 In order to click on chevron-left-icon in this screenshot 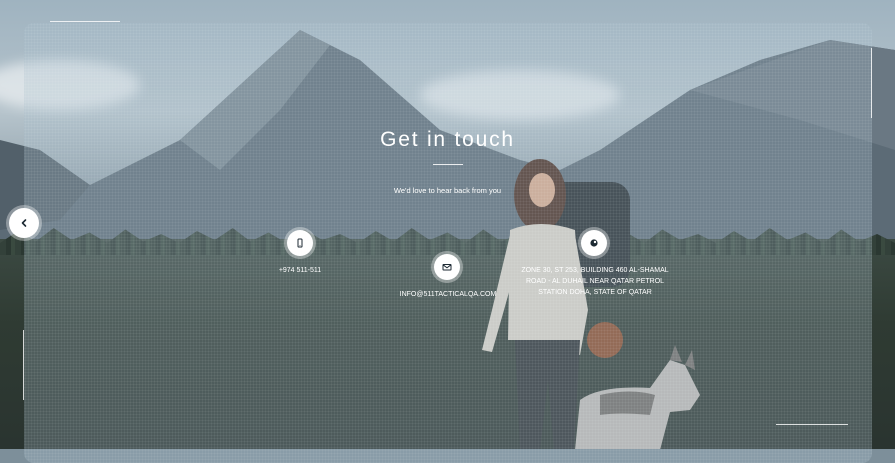, I will do `click(24, 223)`.